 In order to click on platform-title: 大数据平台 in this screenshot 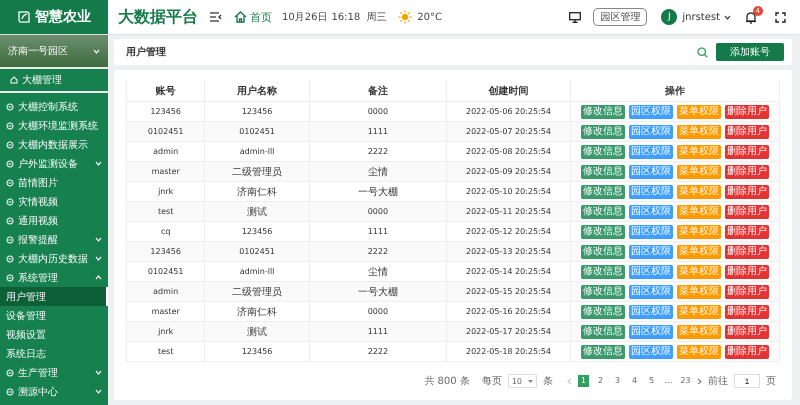, I will do `click(158, 17)`.